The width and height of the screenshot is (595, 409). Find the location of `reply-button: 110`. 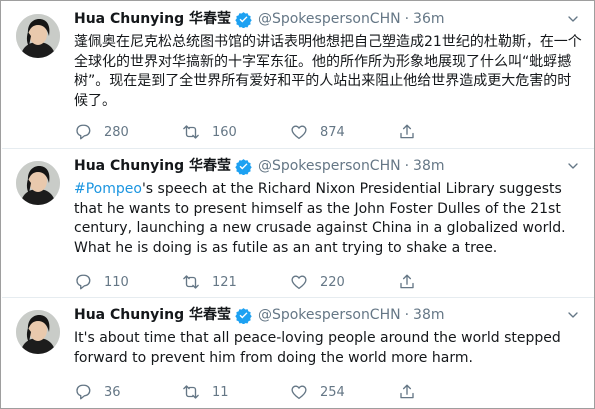

reply-button: 110 is located at coordinates (128, 282).